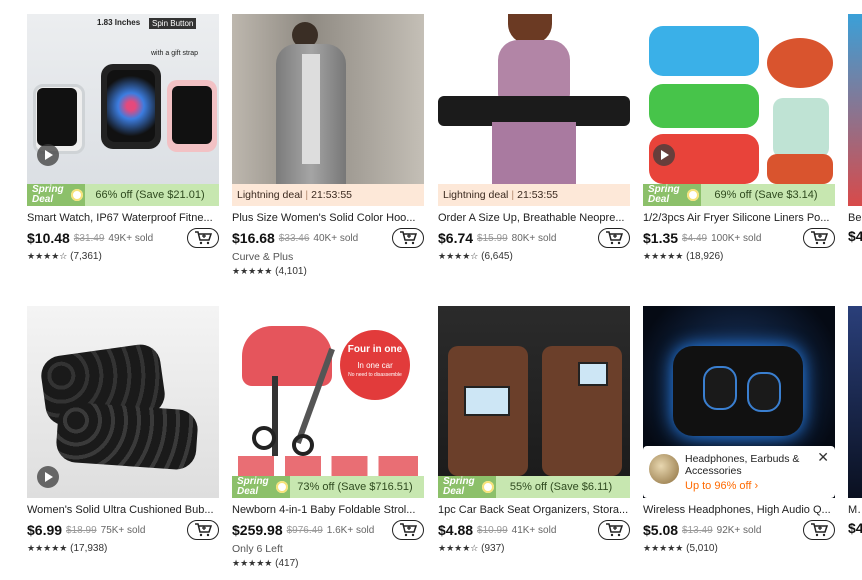  What do you see at coordinates (175, 53) in the screenshot?
I see `image-text: with a gift strap` at bounding box center [175, 53].